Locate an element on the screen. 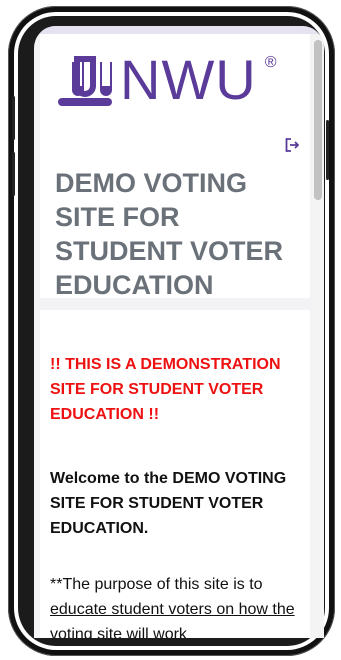 The height and width of the screenshot is (660, 341). brand-name: NWU is located at coordinates (188, 79).